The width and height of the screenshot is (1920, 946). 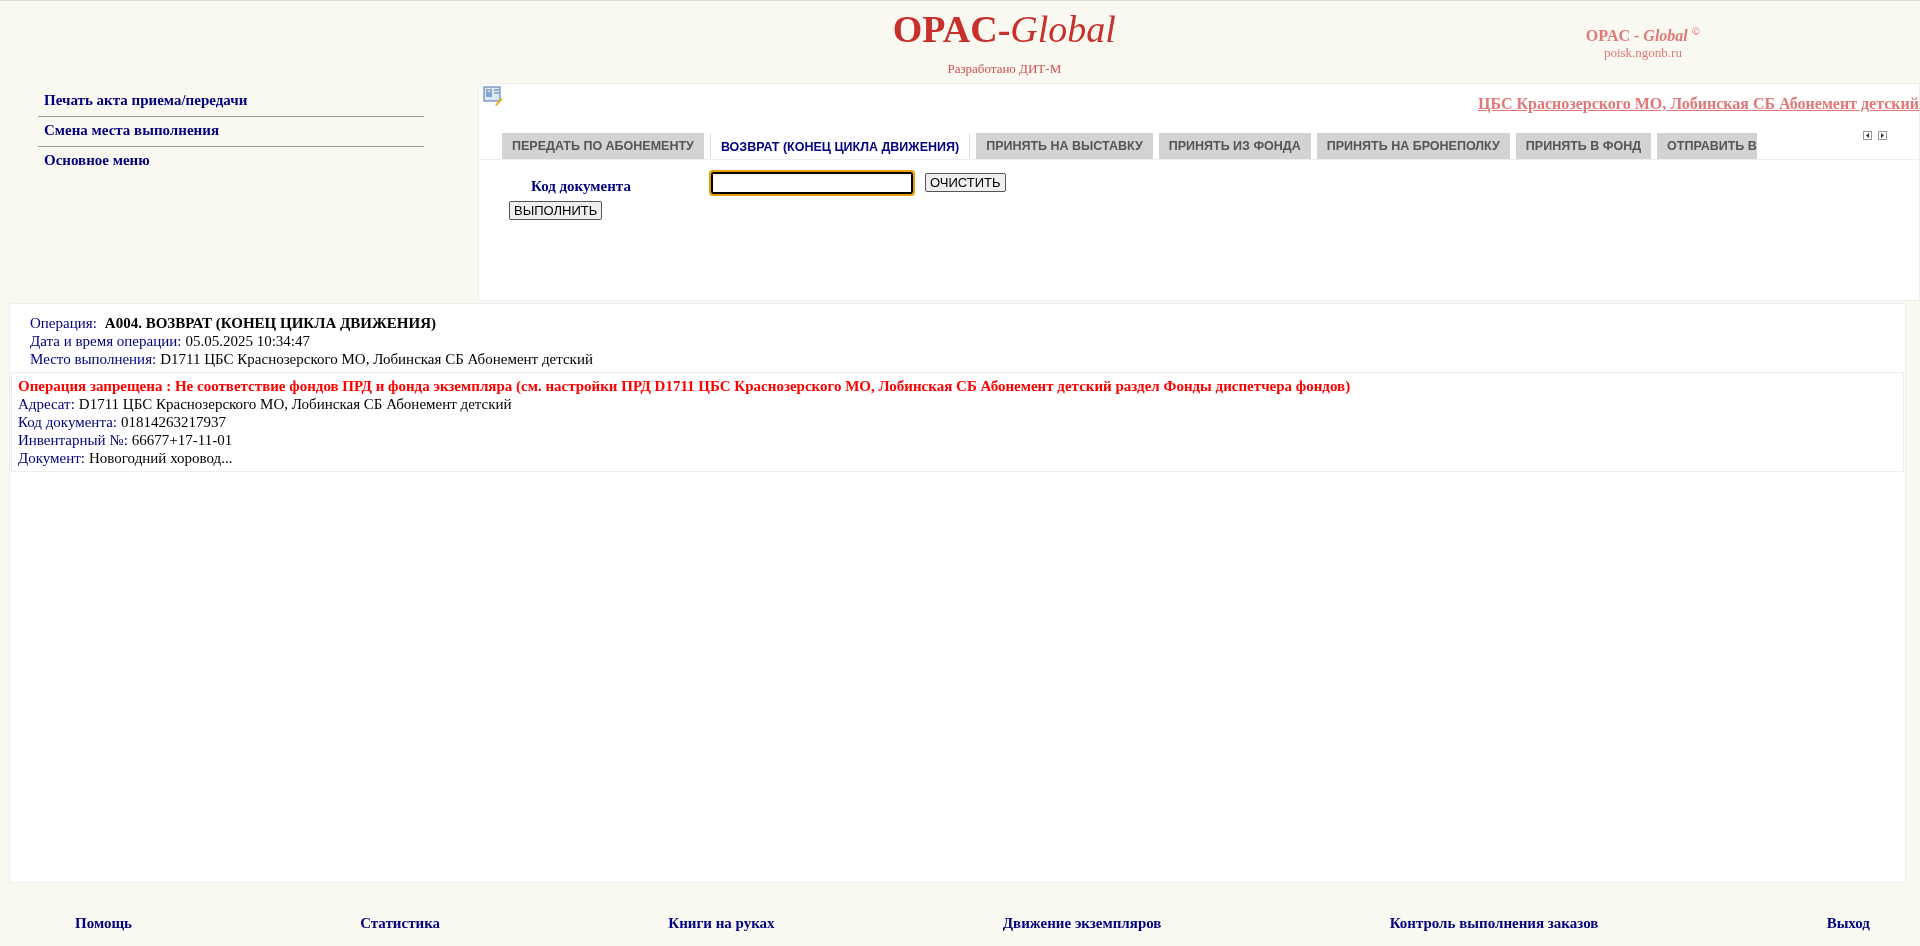 What do you see at coordinates (1413, 146) in the screenshot?
I see `tab: ПРИНЯТЬ НА БРОНЕПОЛКУ` at bounding box center [1413, 146].